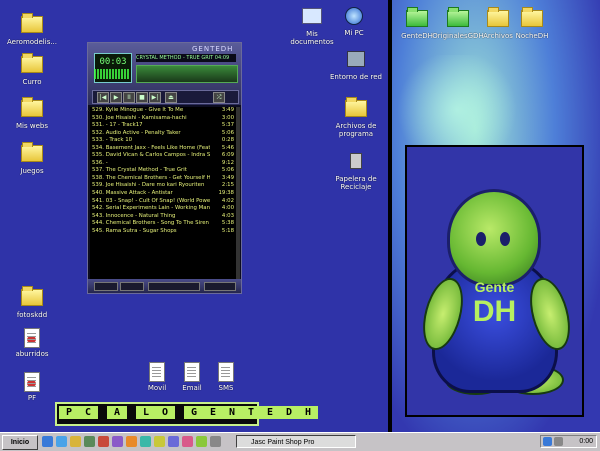 The width and height of the screenshot is (600, 451). I want to click on start-button: Inicio, so click(20, 442).